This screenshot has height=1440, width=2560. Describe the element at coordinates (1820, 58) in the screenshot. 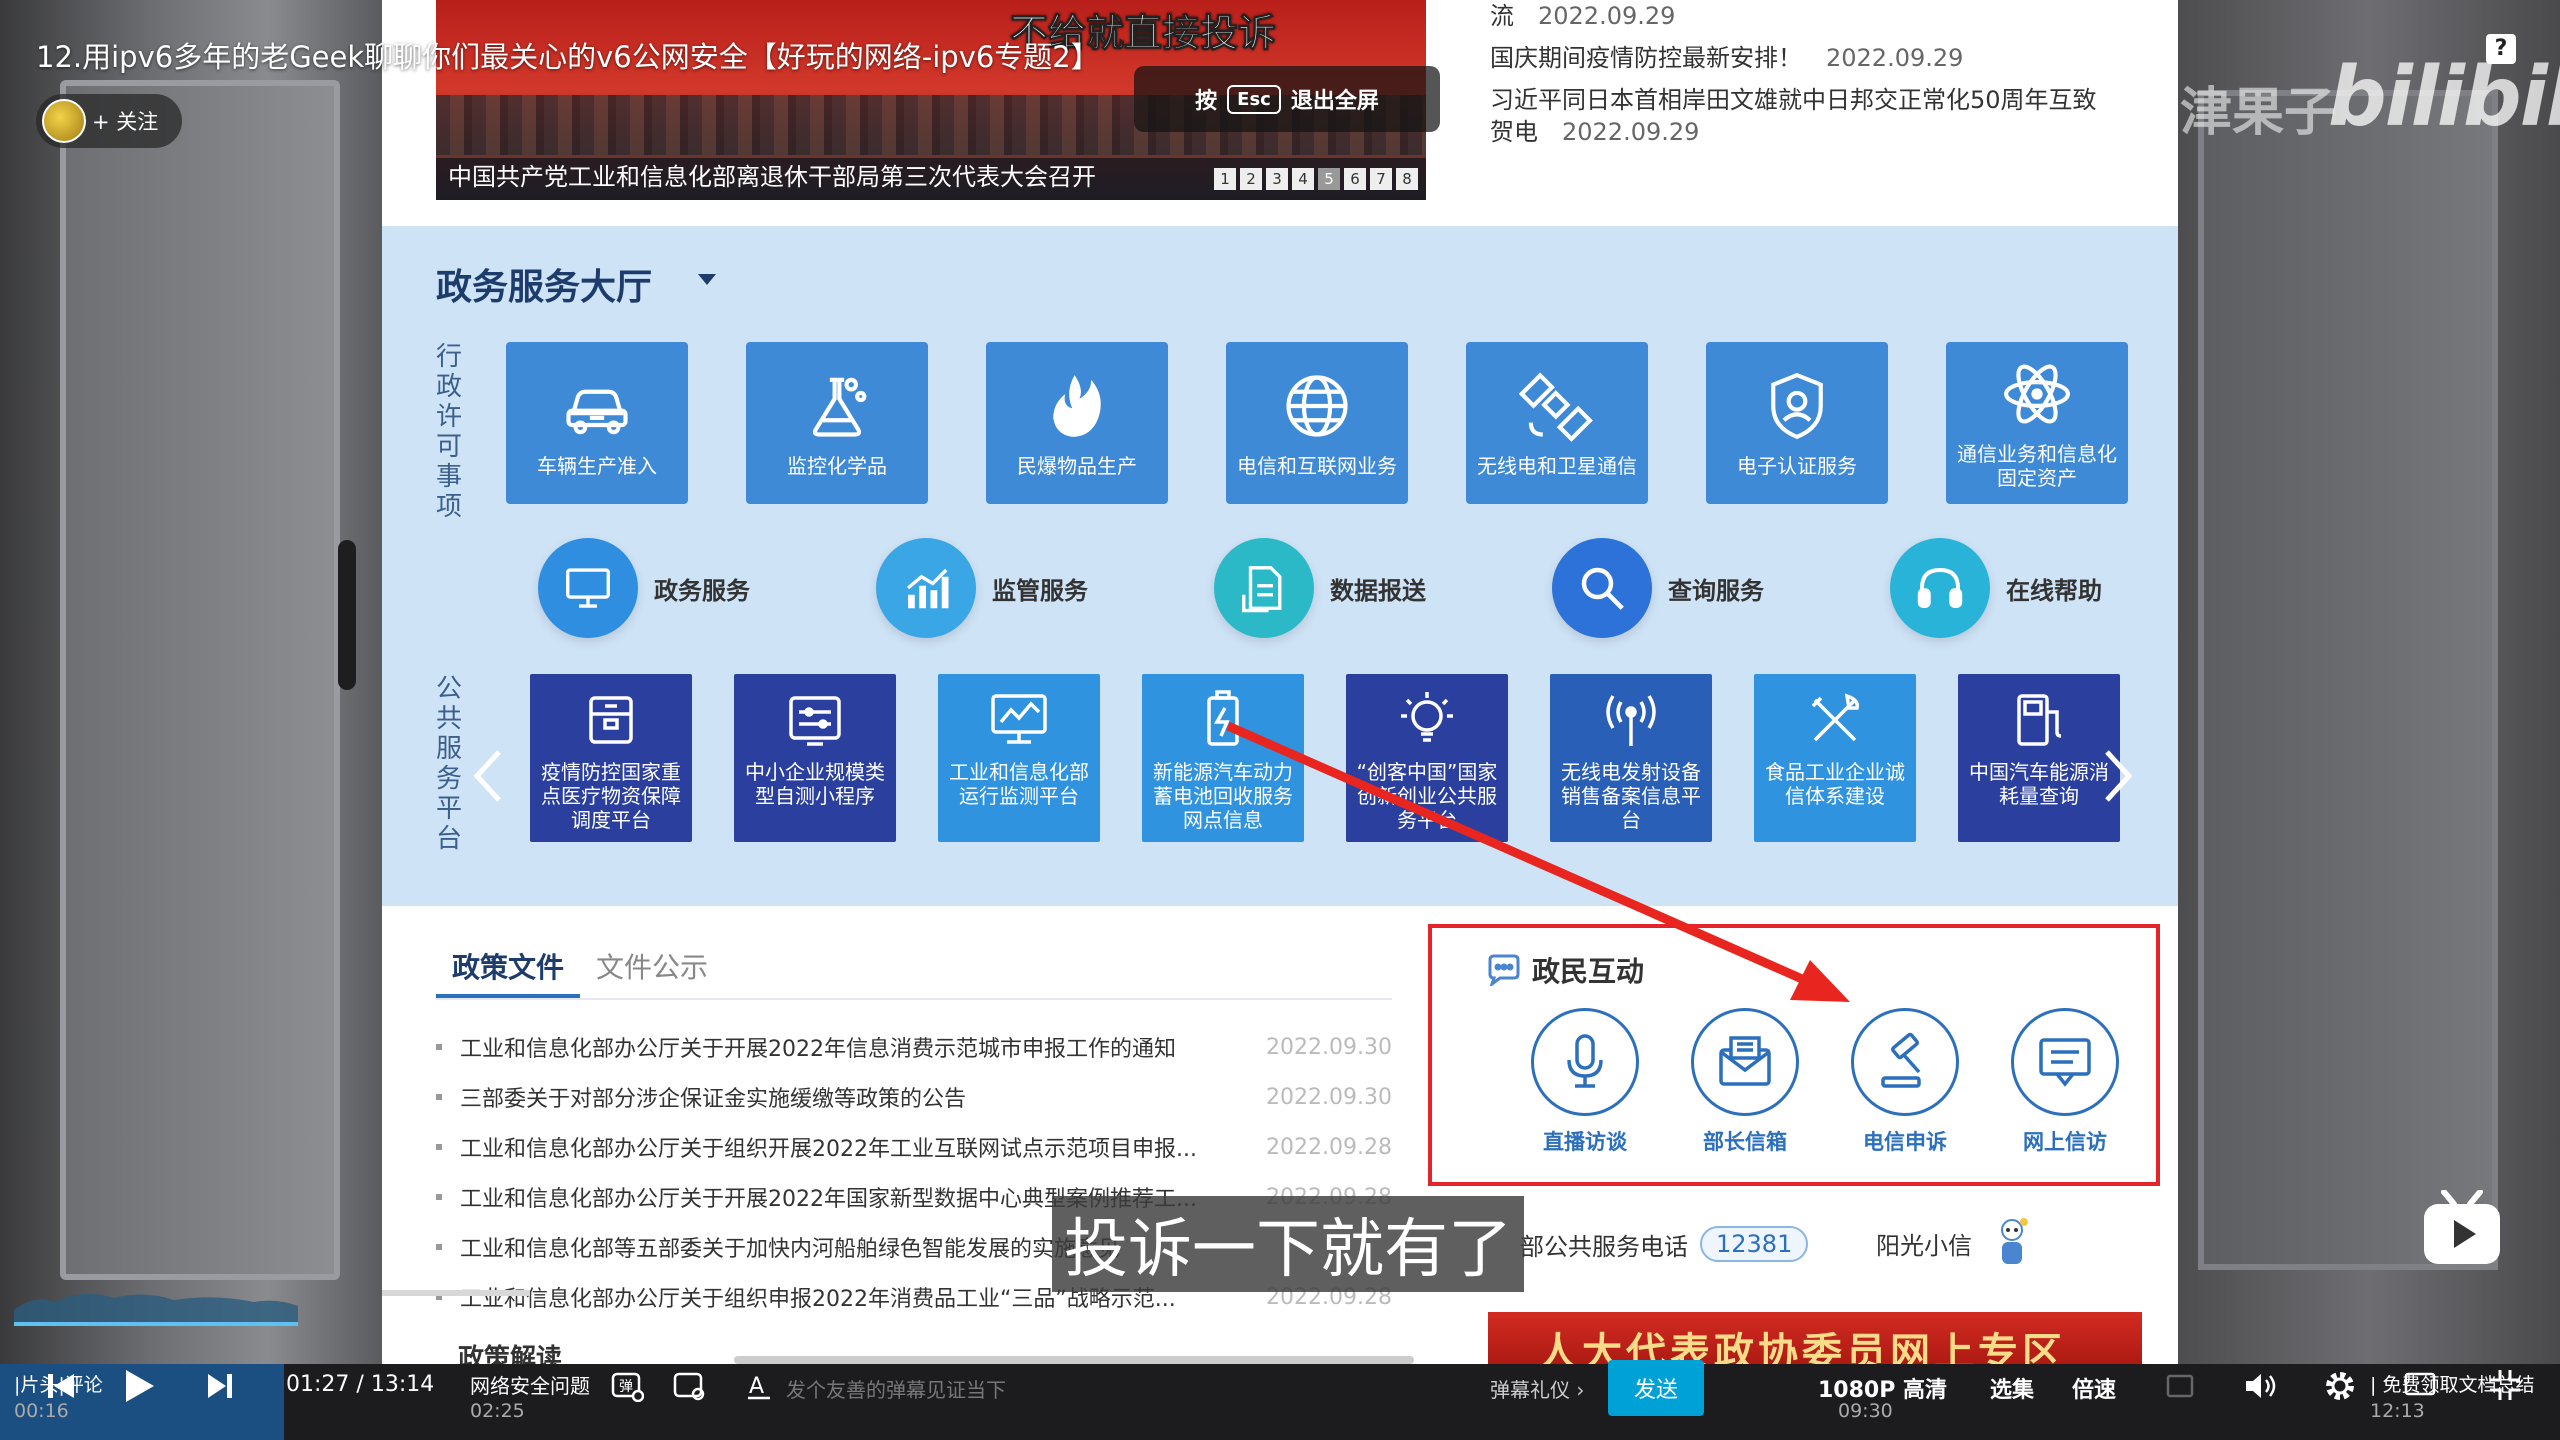

I see `news-item: 国庆期间疫情防控最新安排！ 2022.09.29` at that location.